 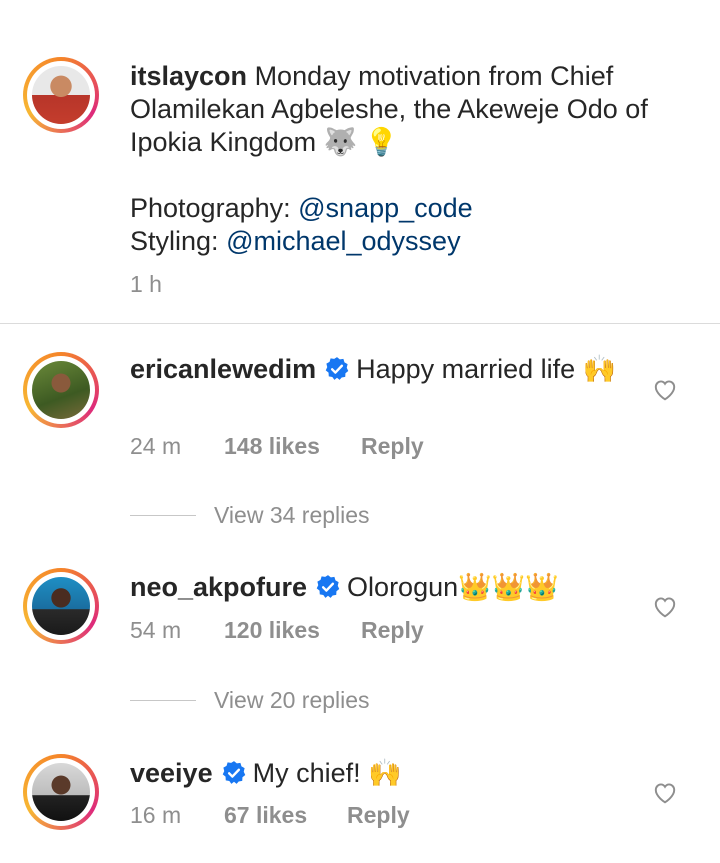 What do you see at coordinates (272, 630) in the screenshot?
I see `comment-likes: 120 likes` at bounding box center [272, 630].